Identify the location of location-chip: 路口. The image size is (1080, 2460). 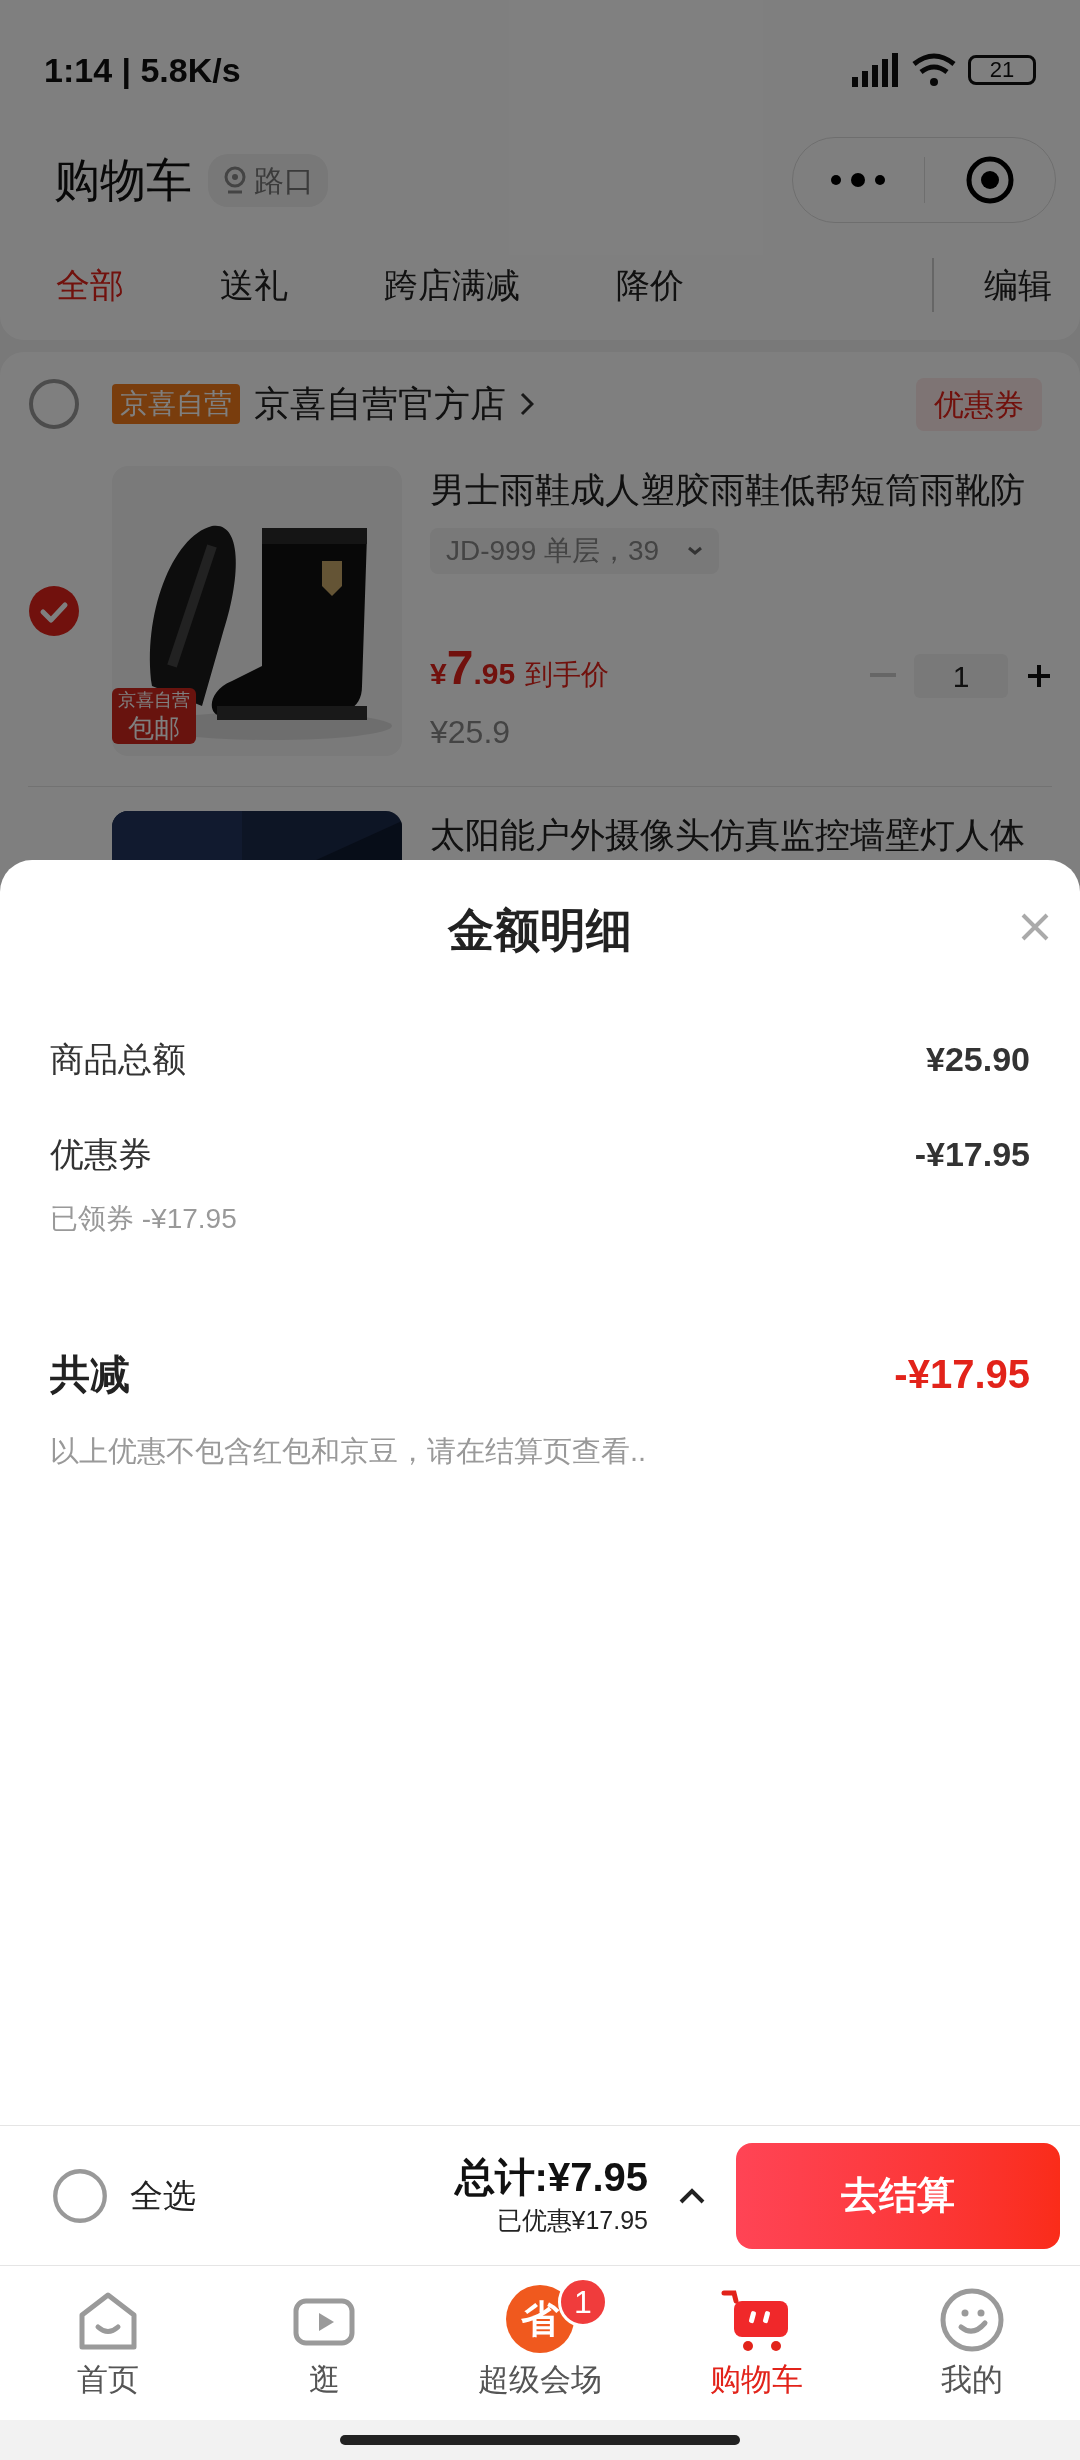
(268, 180).